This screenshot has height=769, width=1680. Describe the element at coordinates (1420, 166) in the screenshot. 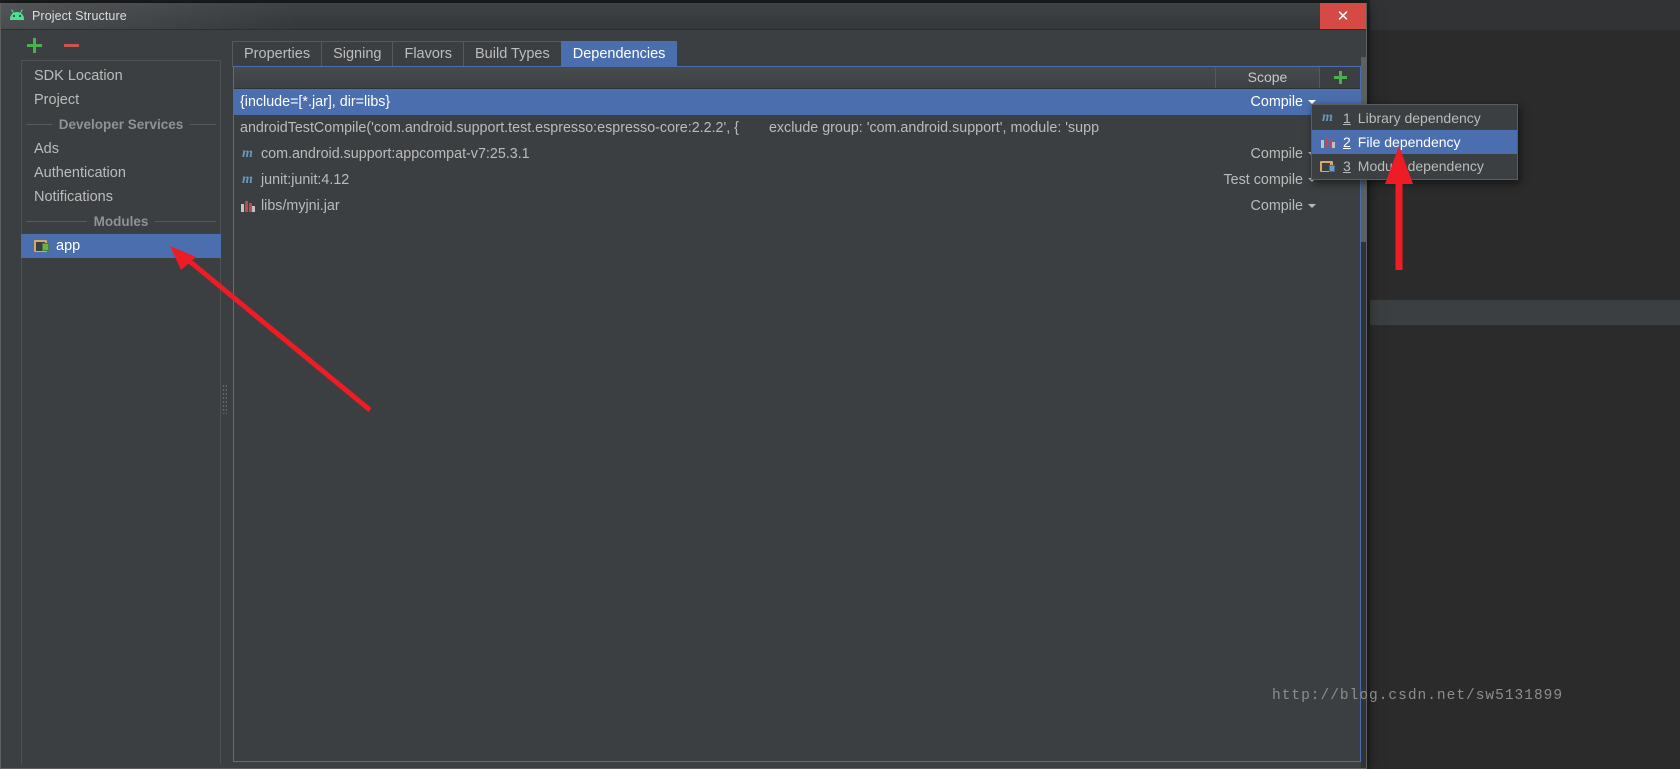

I see `menu-item-label: Module dependency` at that location.